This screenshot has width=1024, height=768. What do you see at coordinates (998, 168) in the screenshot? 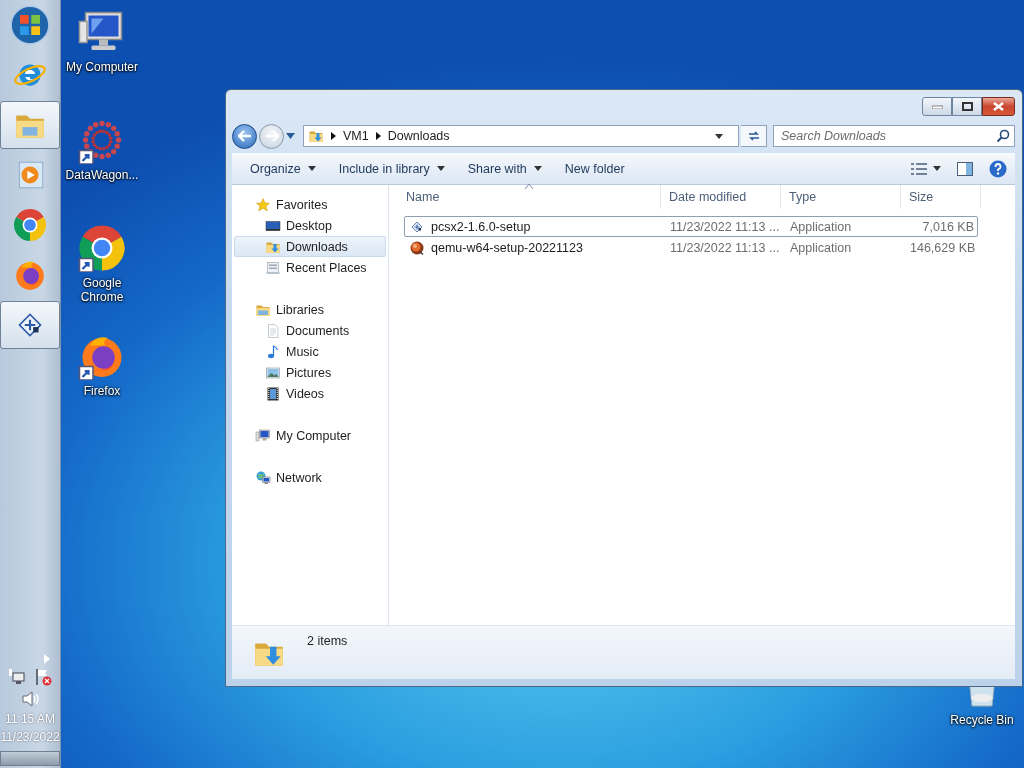
I see `help-icon` at bounding box center [998, 168].